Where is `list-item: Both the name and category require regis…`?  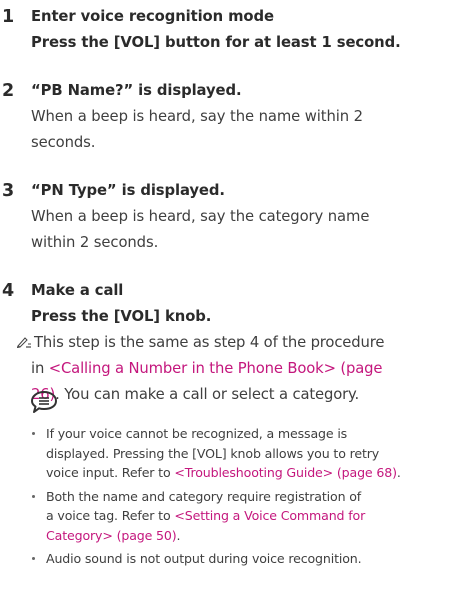
list-item: Both the name and category require regis… is located at coordinates (245, 516).